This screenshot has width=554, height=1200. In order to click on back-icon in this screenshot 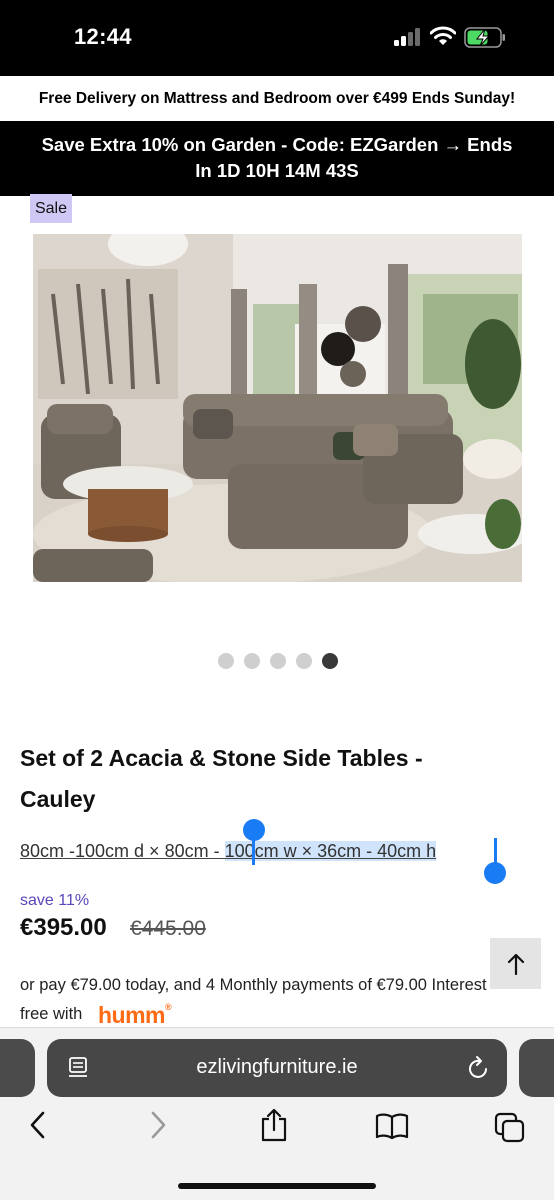, I will do `click(38, 1125)`.